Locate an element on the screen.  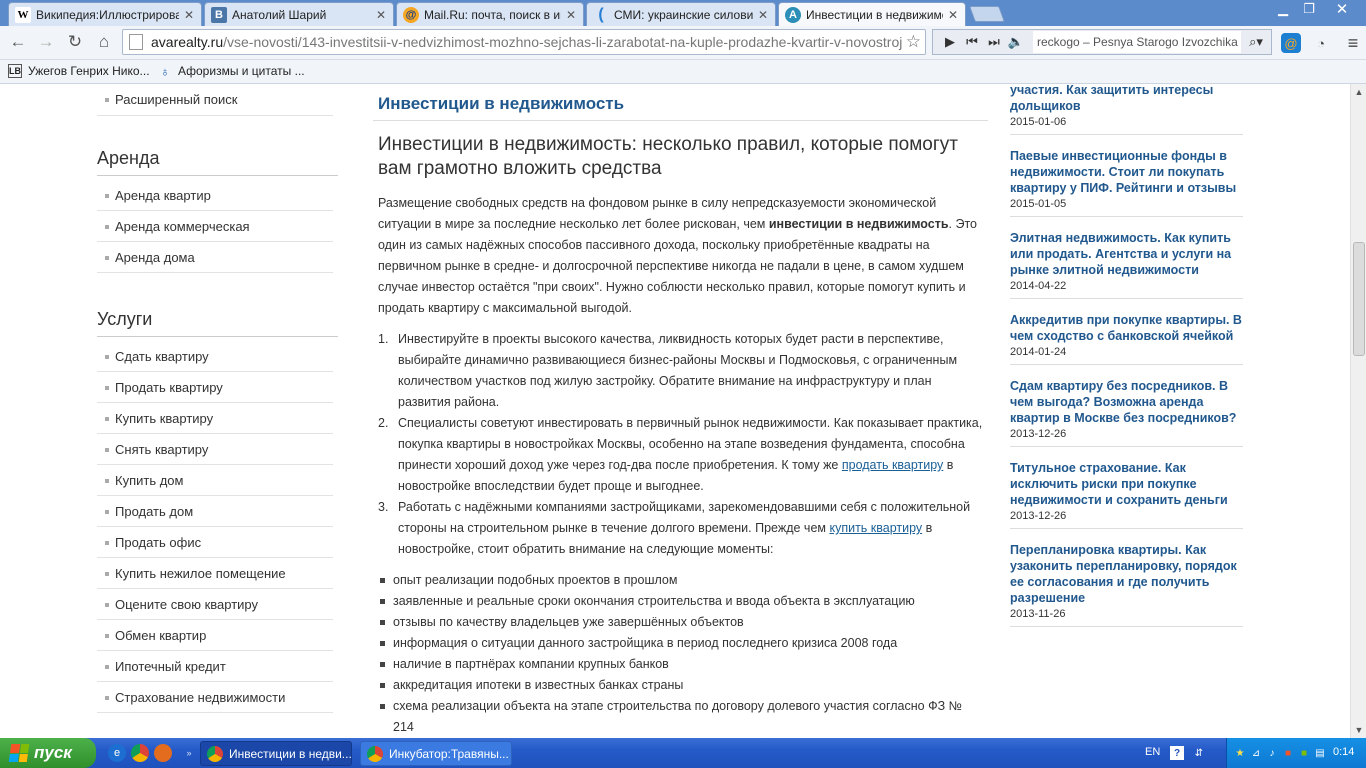
menu-icon: ≡ is located at coordinates (1353, 43).